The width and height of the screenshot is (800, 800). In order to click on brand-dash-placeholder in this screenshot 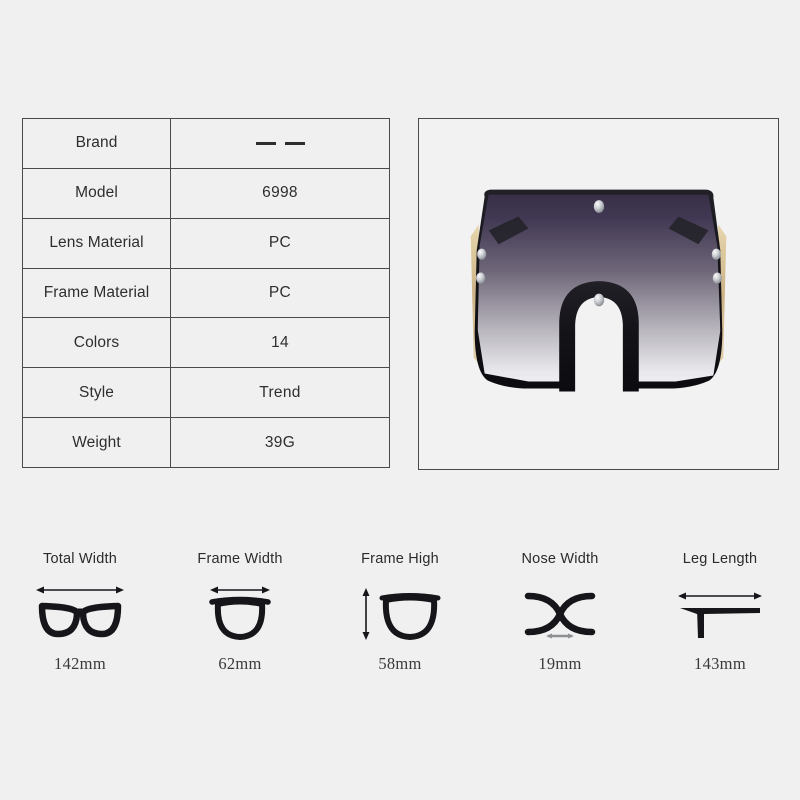, I will do `click(280, 143)`.